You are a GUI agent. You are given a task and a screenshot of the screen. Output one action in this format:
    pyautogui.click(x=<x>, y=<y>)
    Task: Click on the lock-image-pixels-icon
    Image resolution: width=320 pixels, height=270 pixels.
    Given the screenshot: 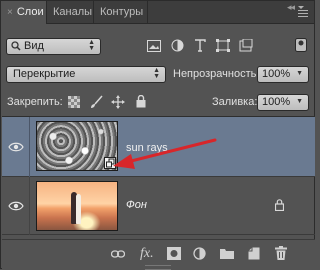 What is the action you would take?
    pyautogui.click(x=96, y=102)
    